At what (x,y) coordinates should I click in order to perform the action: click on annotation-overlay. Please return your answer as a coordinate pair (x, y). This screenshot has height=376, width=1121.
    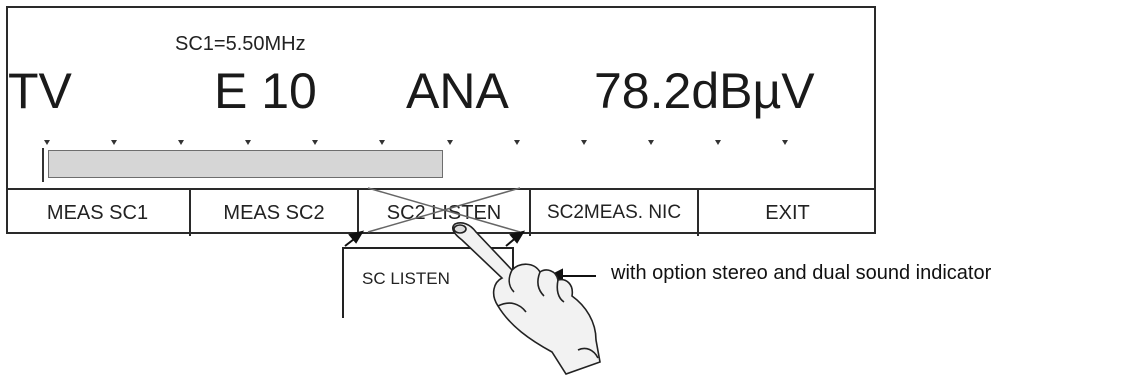
    Looking at the image, I should click on (472, 281).